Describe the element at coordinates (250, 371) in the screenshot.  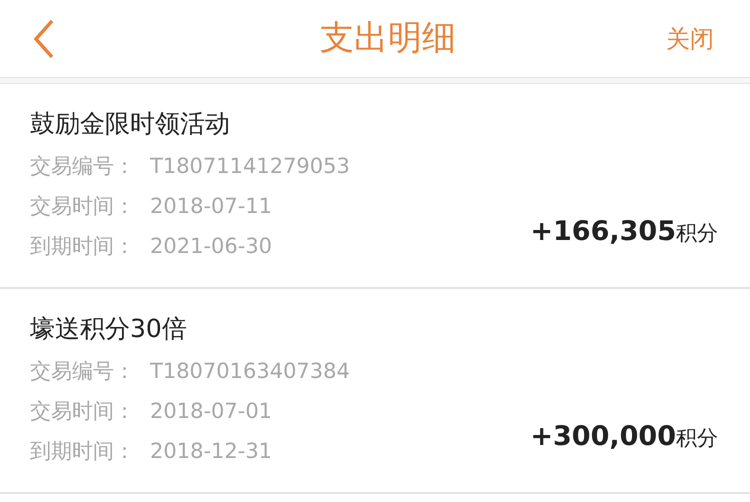
I see `detail-value: T18070163407384` at that location.